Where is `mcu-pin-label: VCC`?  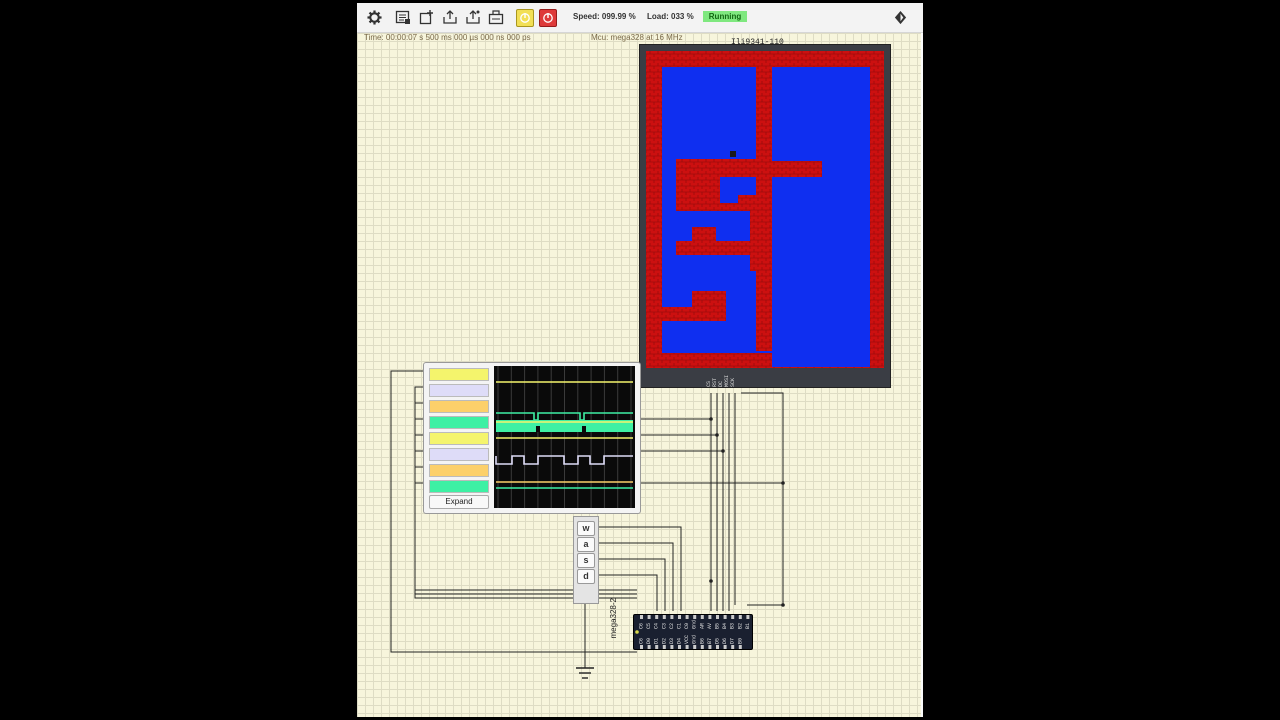 mcu-pin-label: VCC is located at coordinates (687, 639).